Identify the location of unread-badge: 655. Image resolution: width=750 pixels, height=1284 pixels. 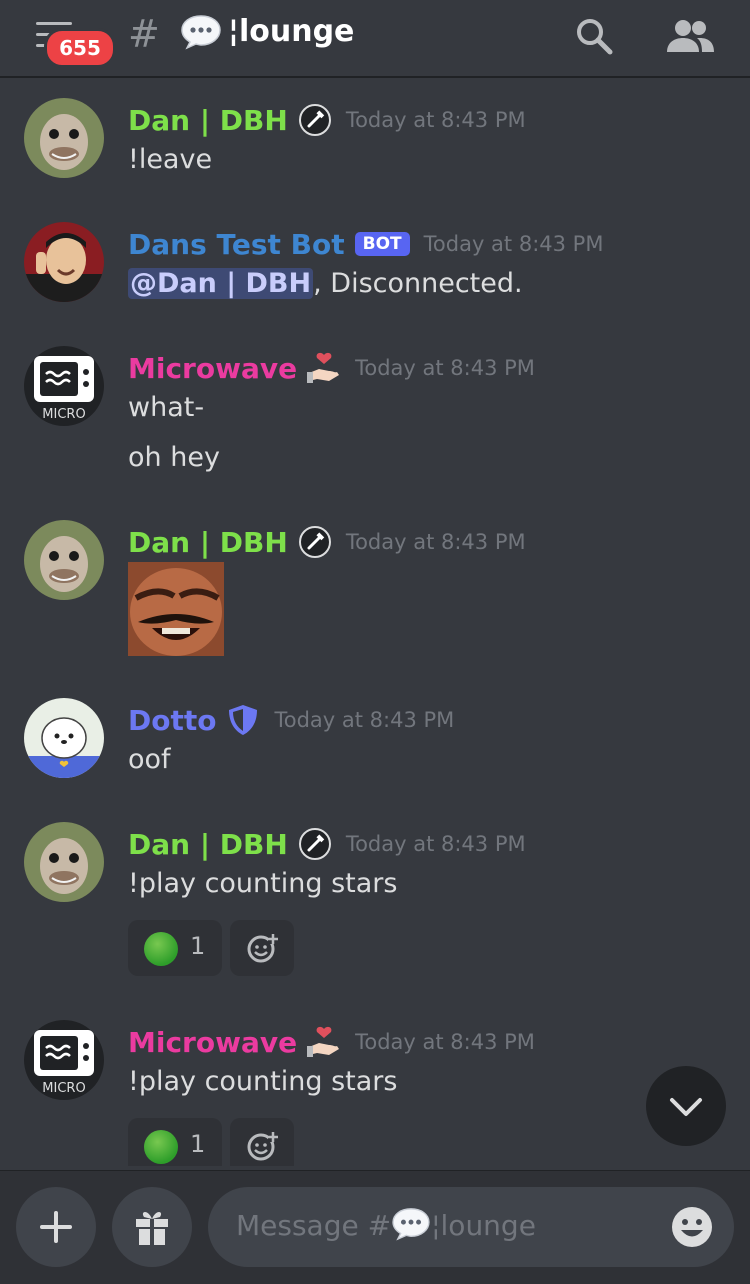
(80, 48).